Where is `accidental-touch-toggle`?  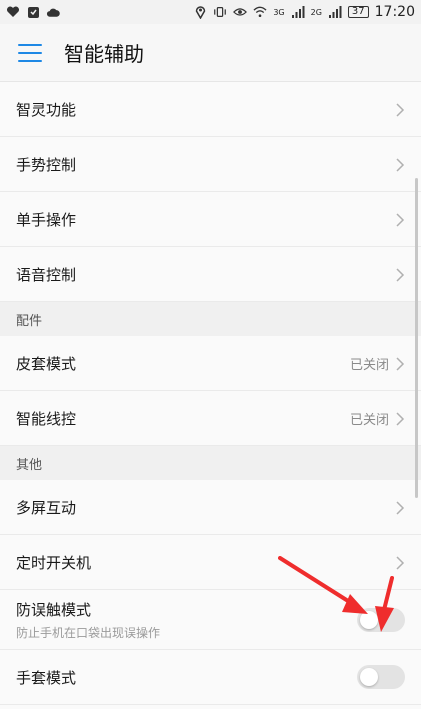
accidental-touch-toggle is located at coordinates (381, 619).